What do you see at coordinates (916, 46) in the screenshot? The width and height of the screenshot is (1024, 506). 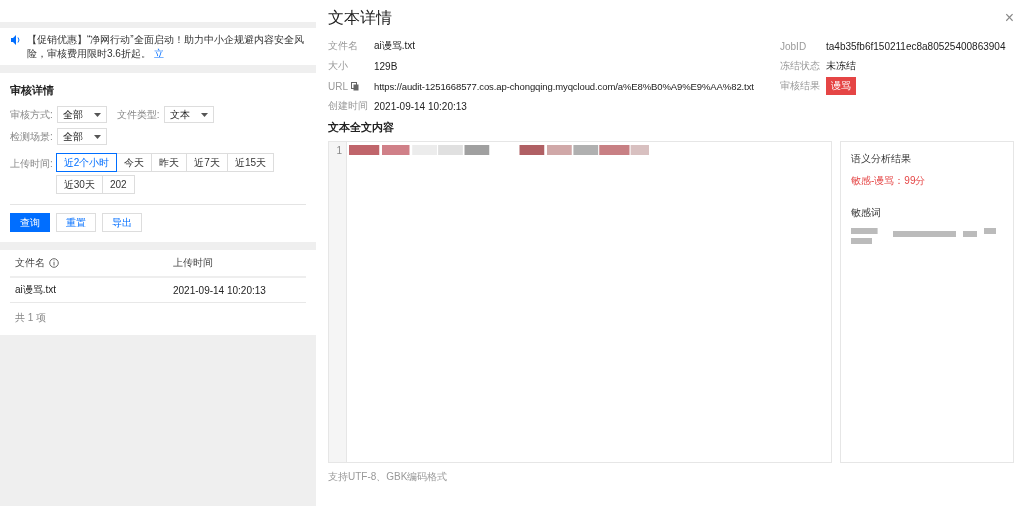 I see `field-value: ta4b35fb6f150211ec8a80525400863904` at bounding box center [916, 46].